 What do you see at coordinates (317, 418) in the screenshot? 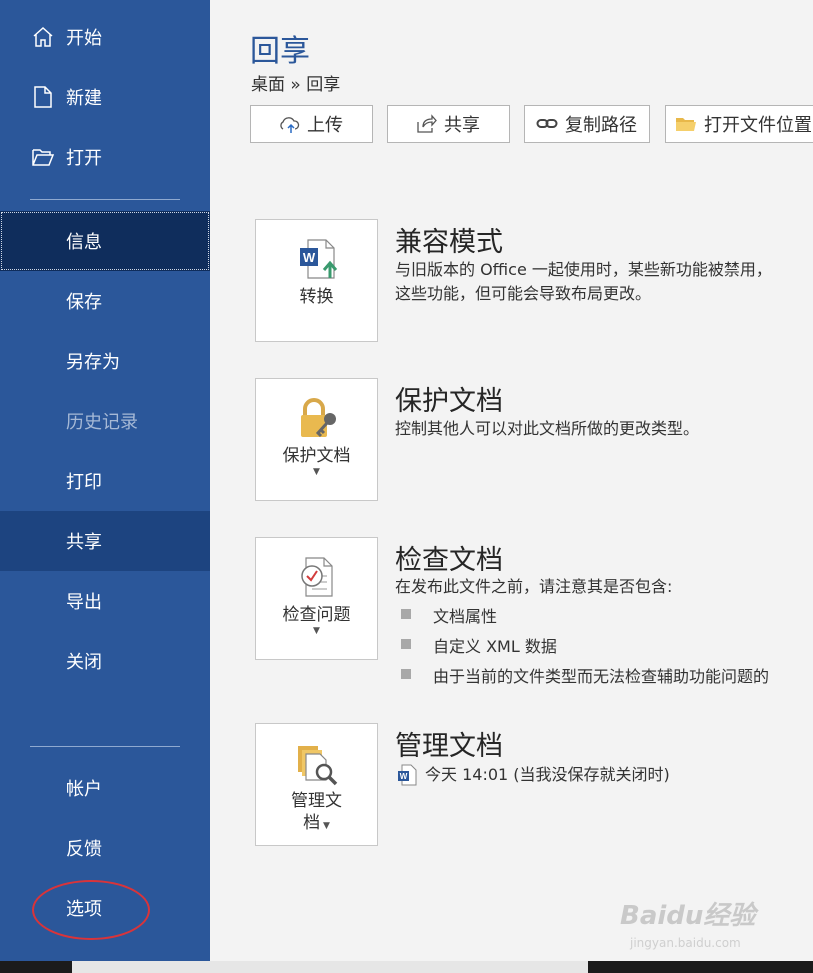
I see `lock-key-icon` at bounding box center [317, 418].